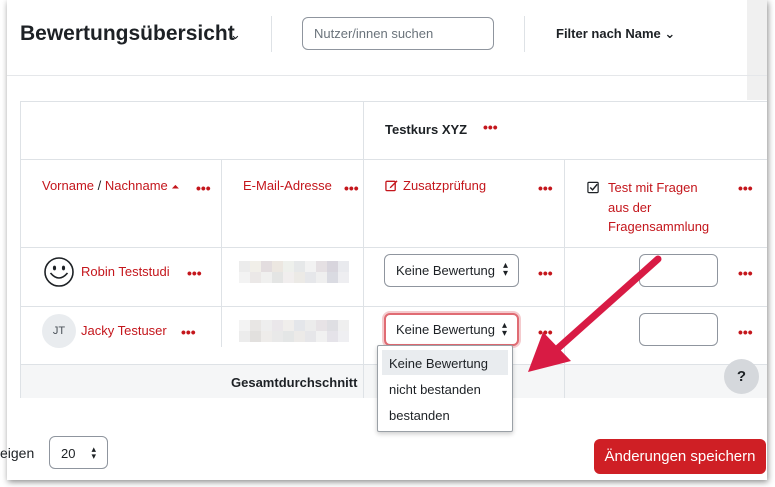  Describe the element at coordinates (630, 207) in the screenshot. I see `quiz-column-label-line2: aus der` at that location.